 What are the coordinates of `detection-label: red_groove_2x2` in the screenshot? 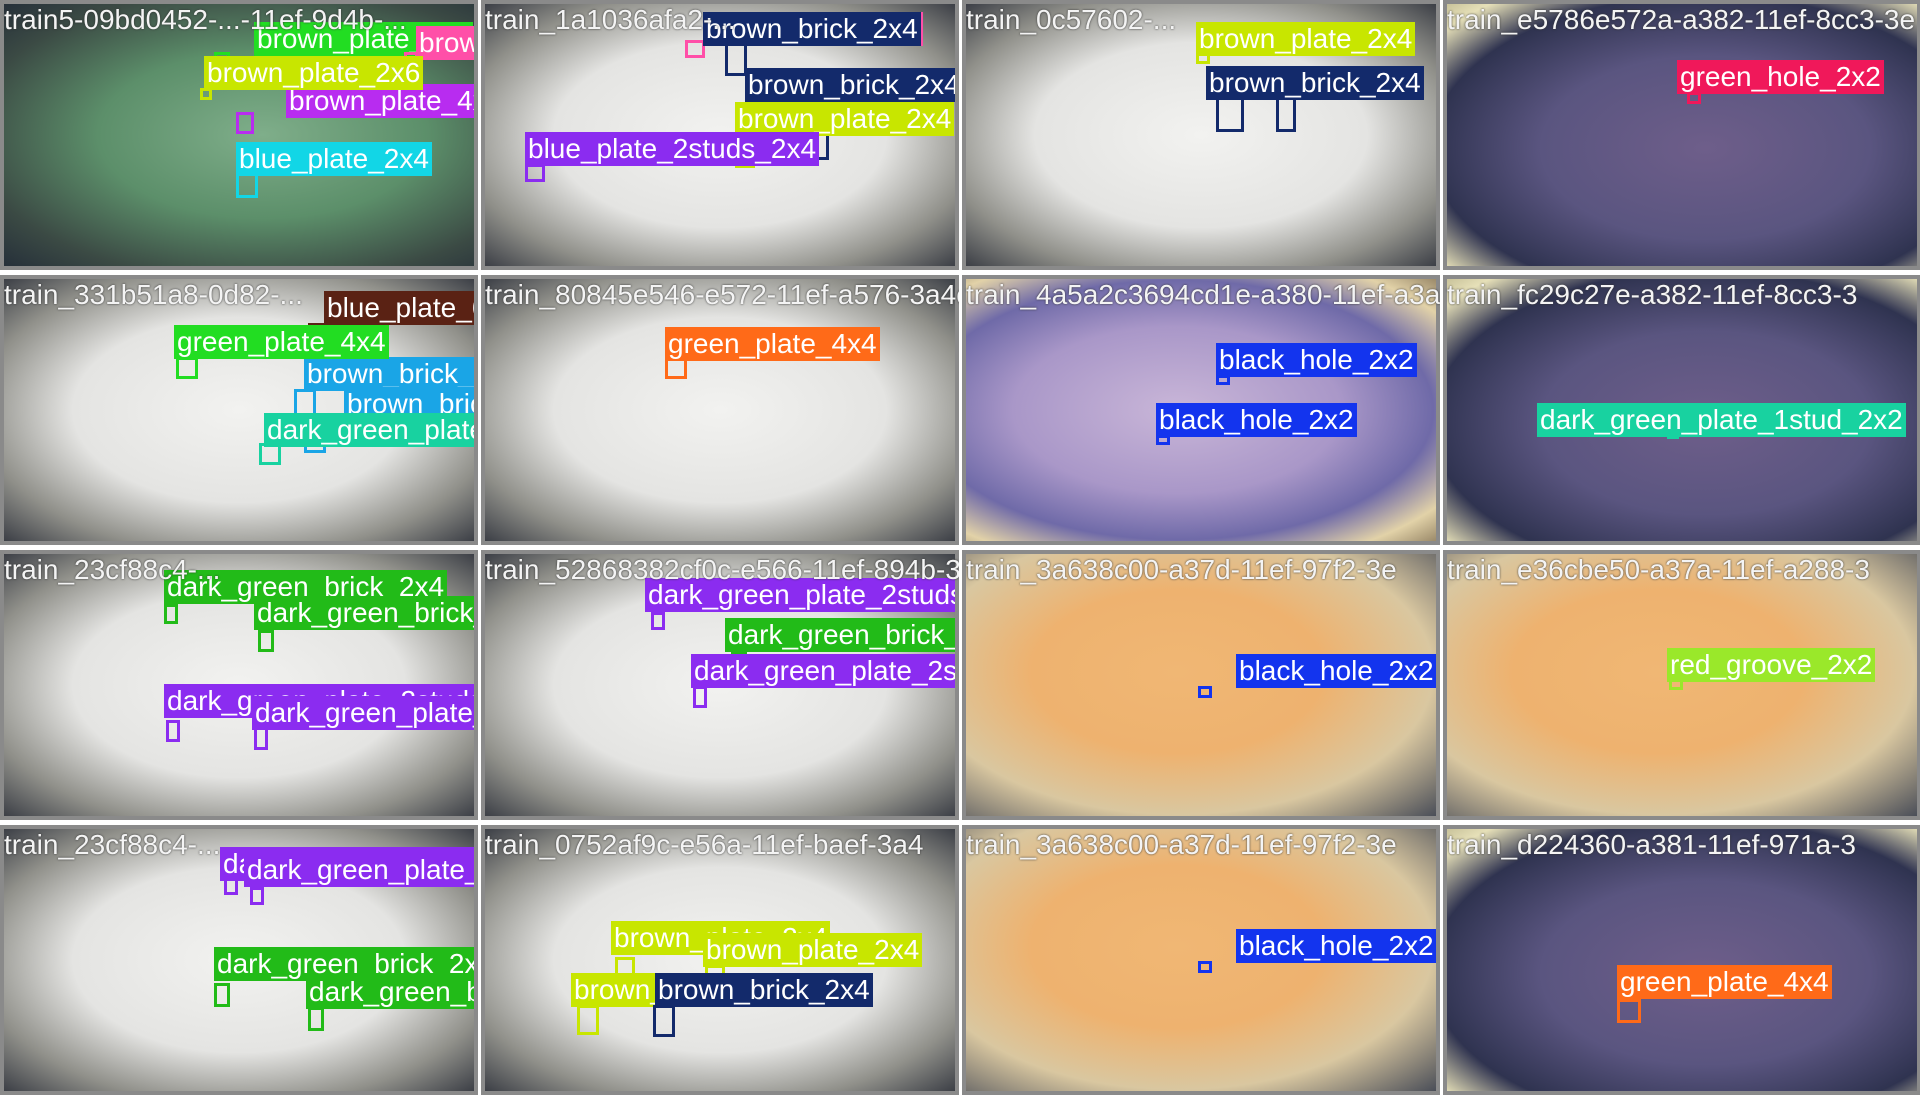 It's located at (1771, 665).